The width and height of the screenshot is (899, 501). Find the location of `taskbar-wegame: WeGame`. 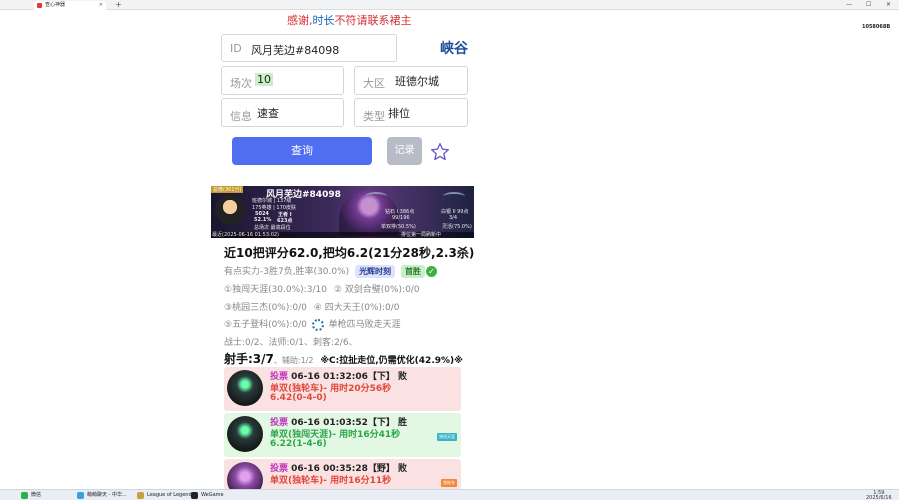

taskbar-wegame: WeGame is located at coordinates (207, 495).